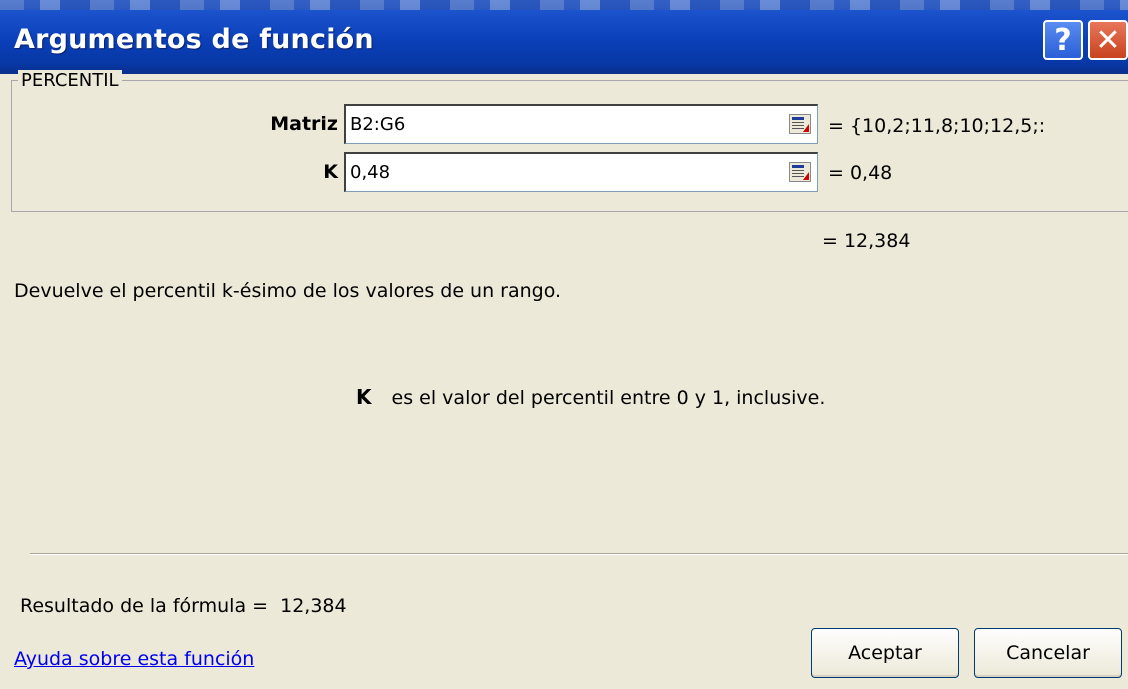 This screenshot has width=1128, height=689. What do you see at coordinates (364, 397) in the screenshot?
I see `argument-help-name: K` at bounding box center [364, 397].